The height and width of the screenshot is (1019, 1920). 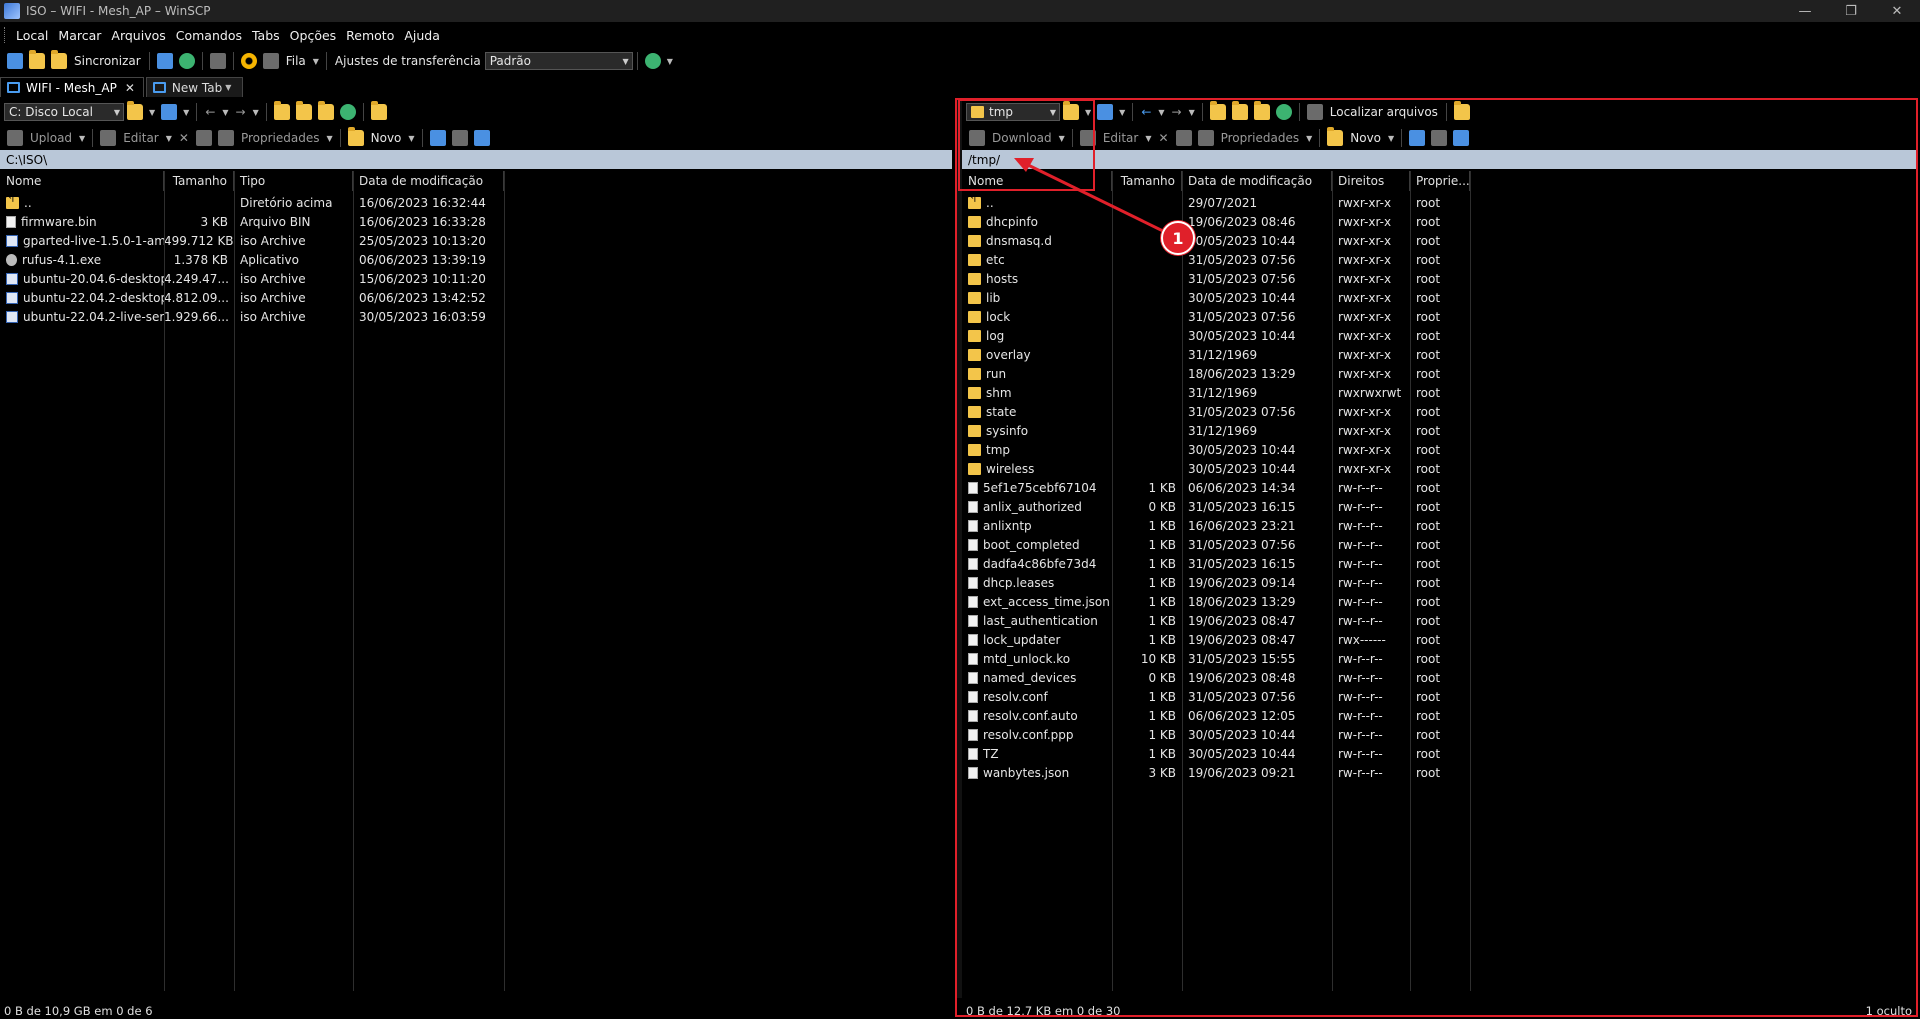 What do you see at coordinates (370, 35) in the screenshot?
I see `menu-remoto: Remoto` at bounding box center [370, 35].